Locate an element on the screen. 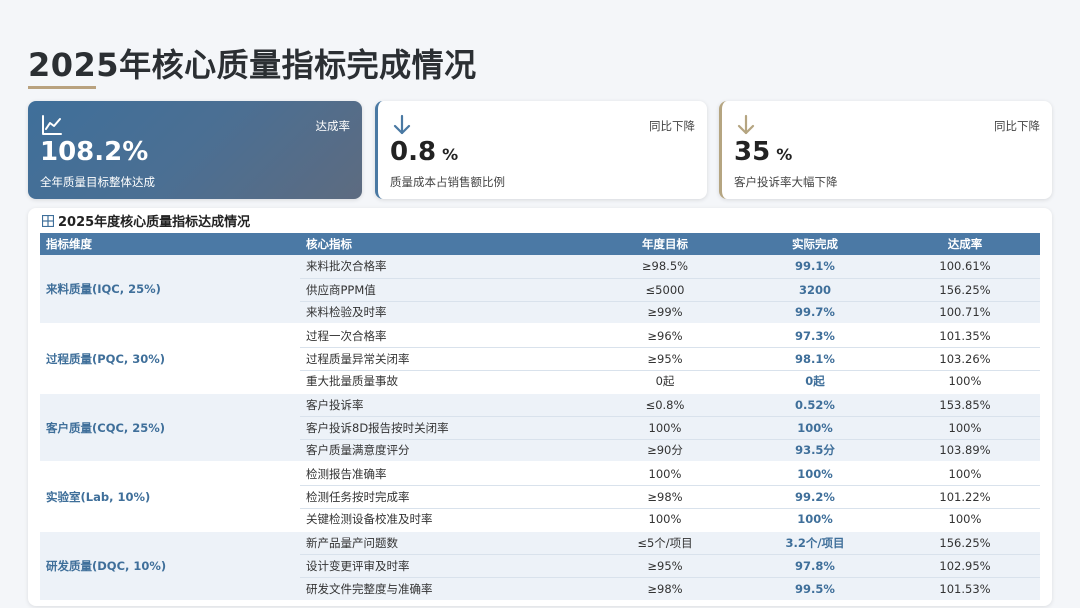  rate-cell: 101.22% is located at coordinates (965, 496).